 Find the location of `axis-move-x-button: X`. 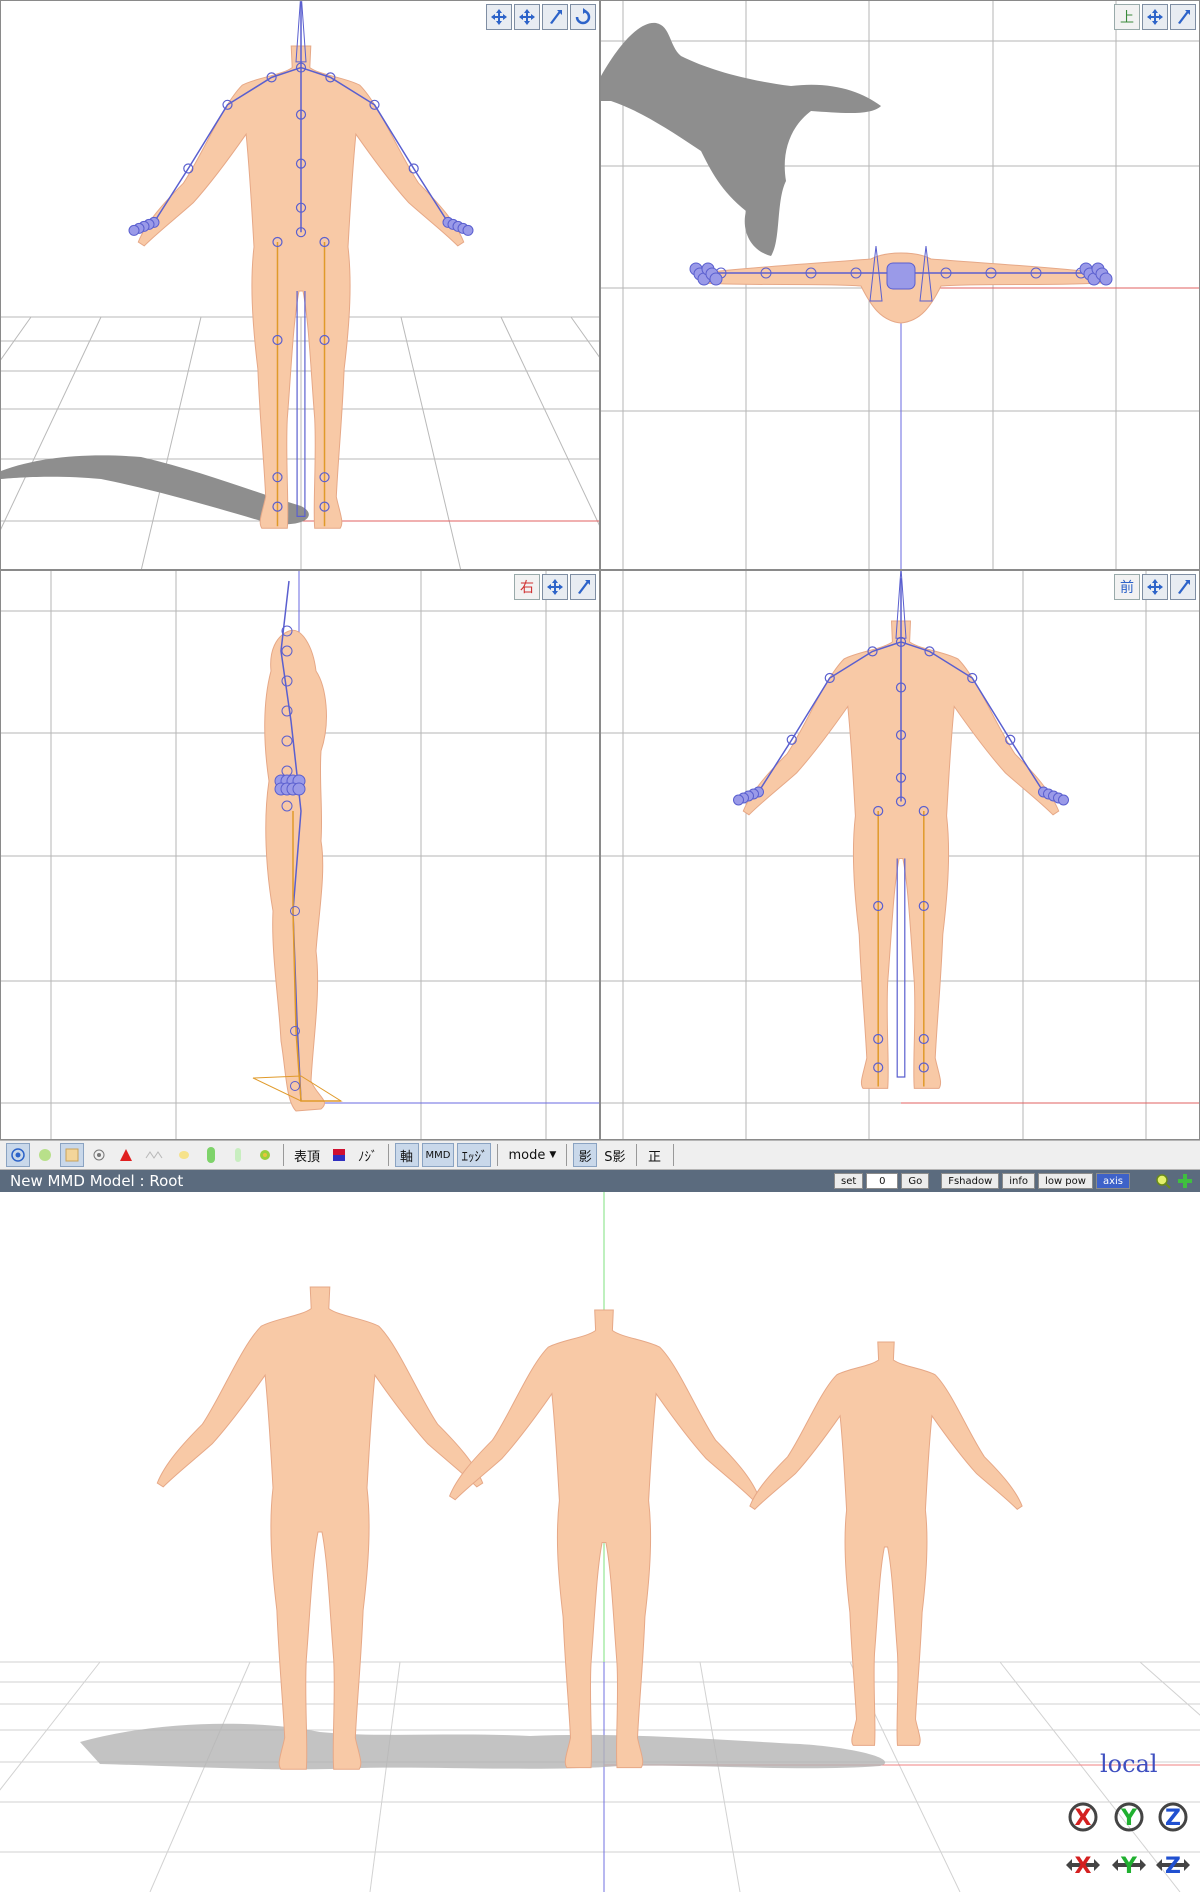

axis-move-x-button: X is located at coordinates (1083, 1865).